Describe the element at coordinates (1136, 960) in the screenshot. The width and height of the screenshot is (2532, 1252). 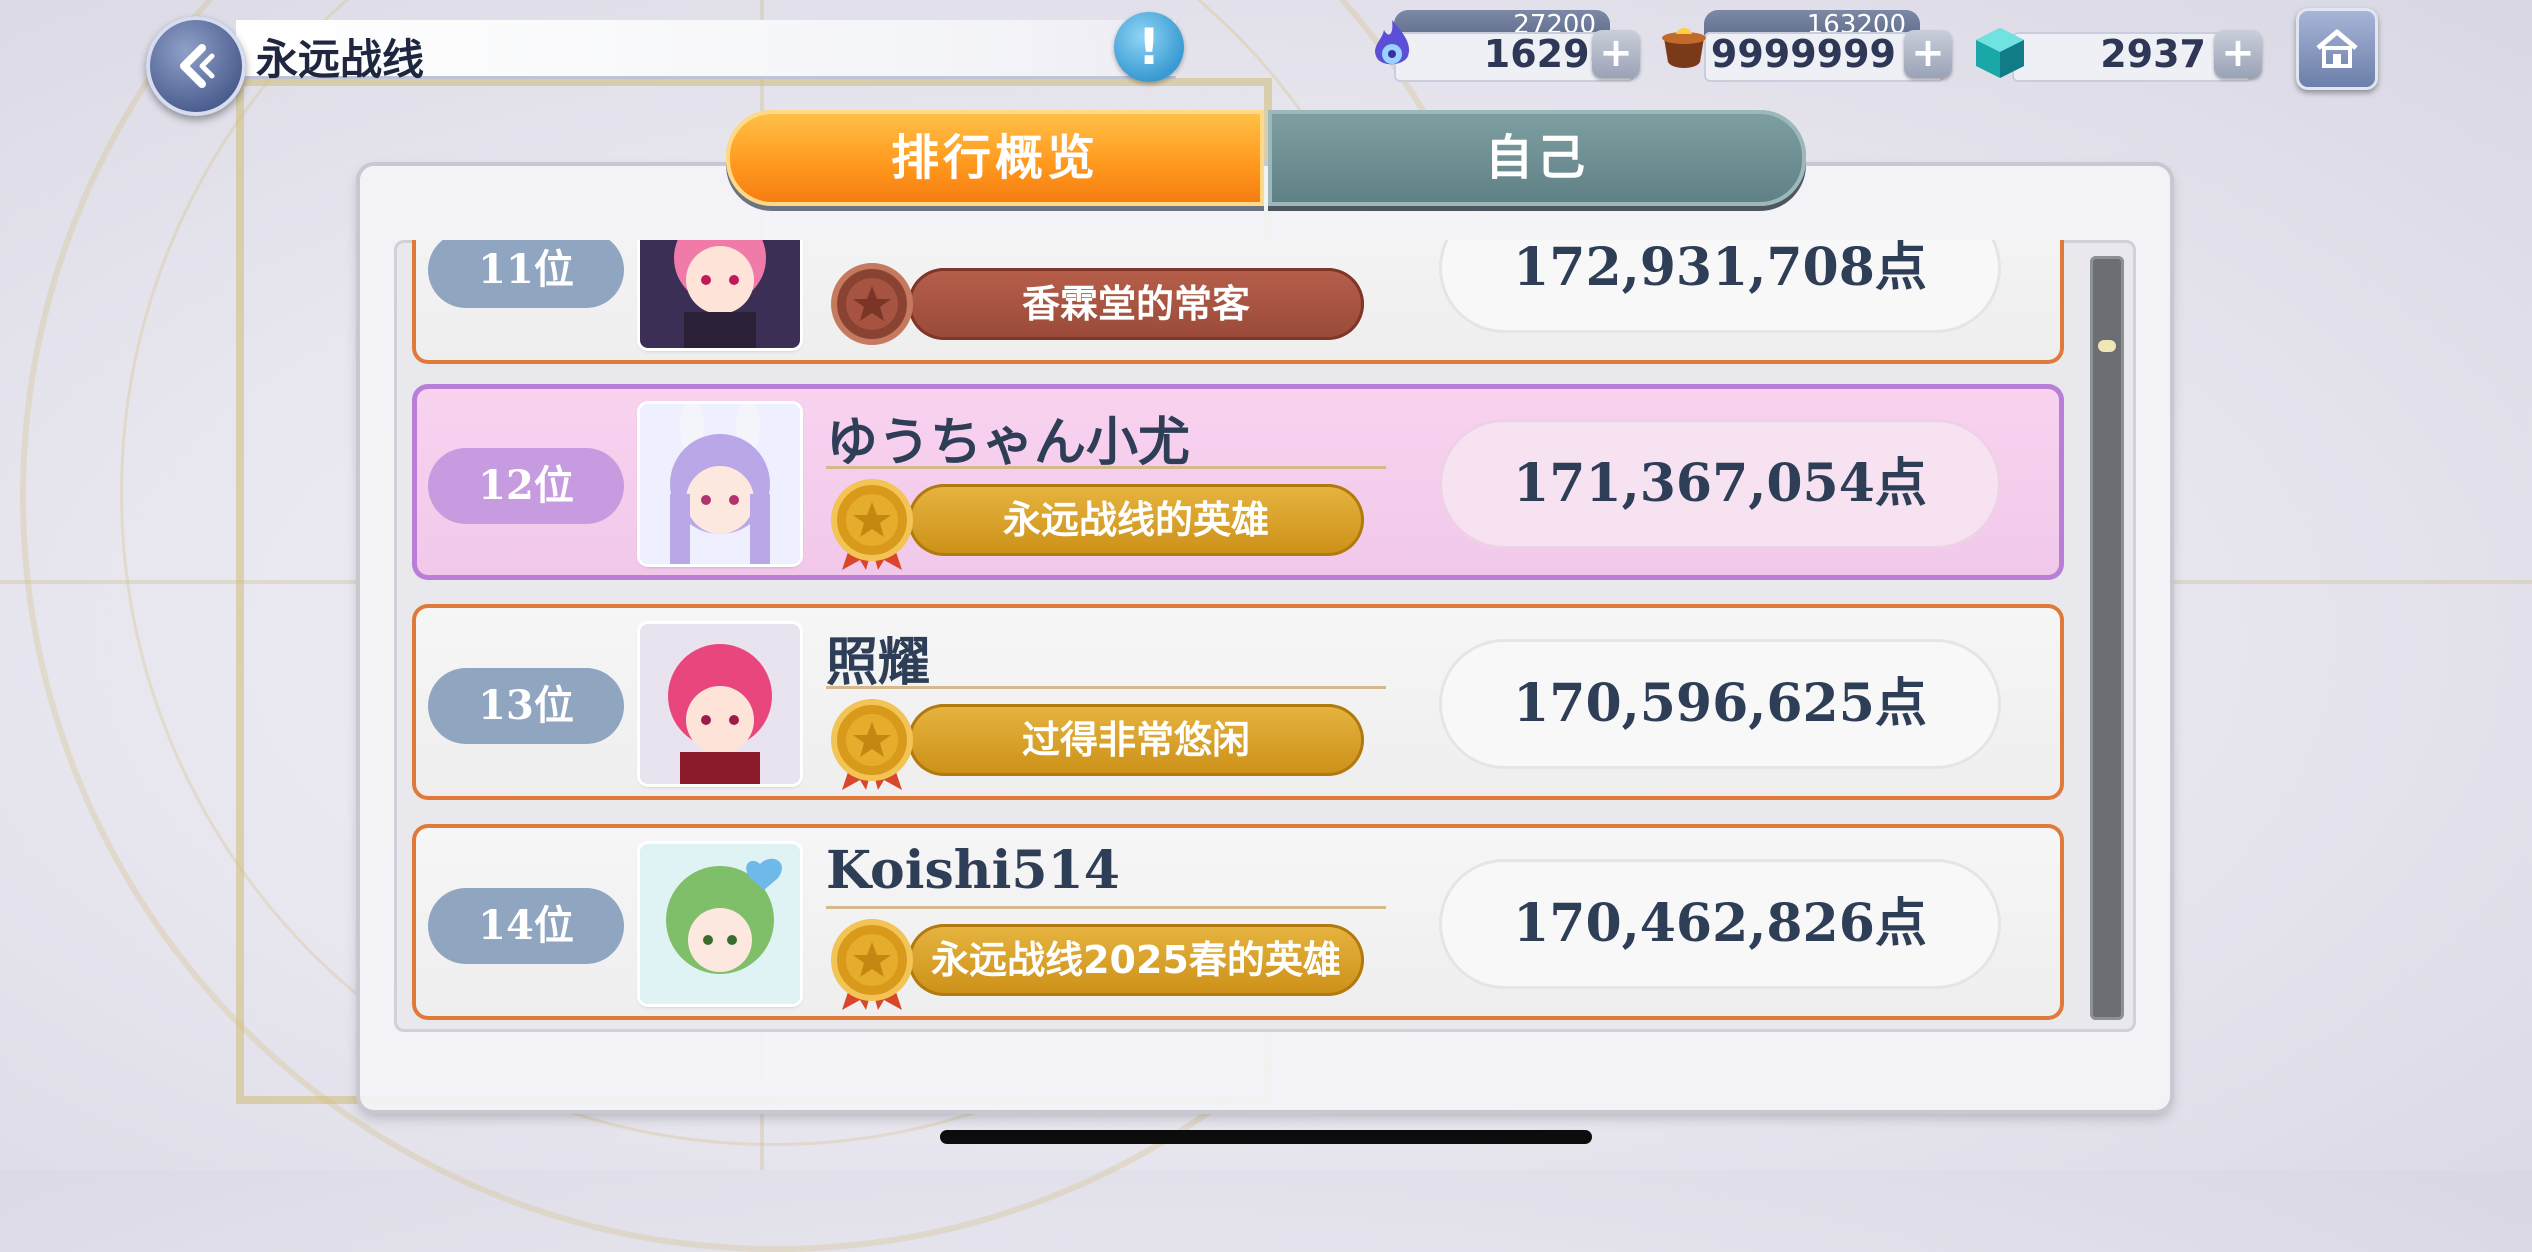
I see `player-title: 永远战线2025春的英雄` at that location.